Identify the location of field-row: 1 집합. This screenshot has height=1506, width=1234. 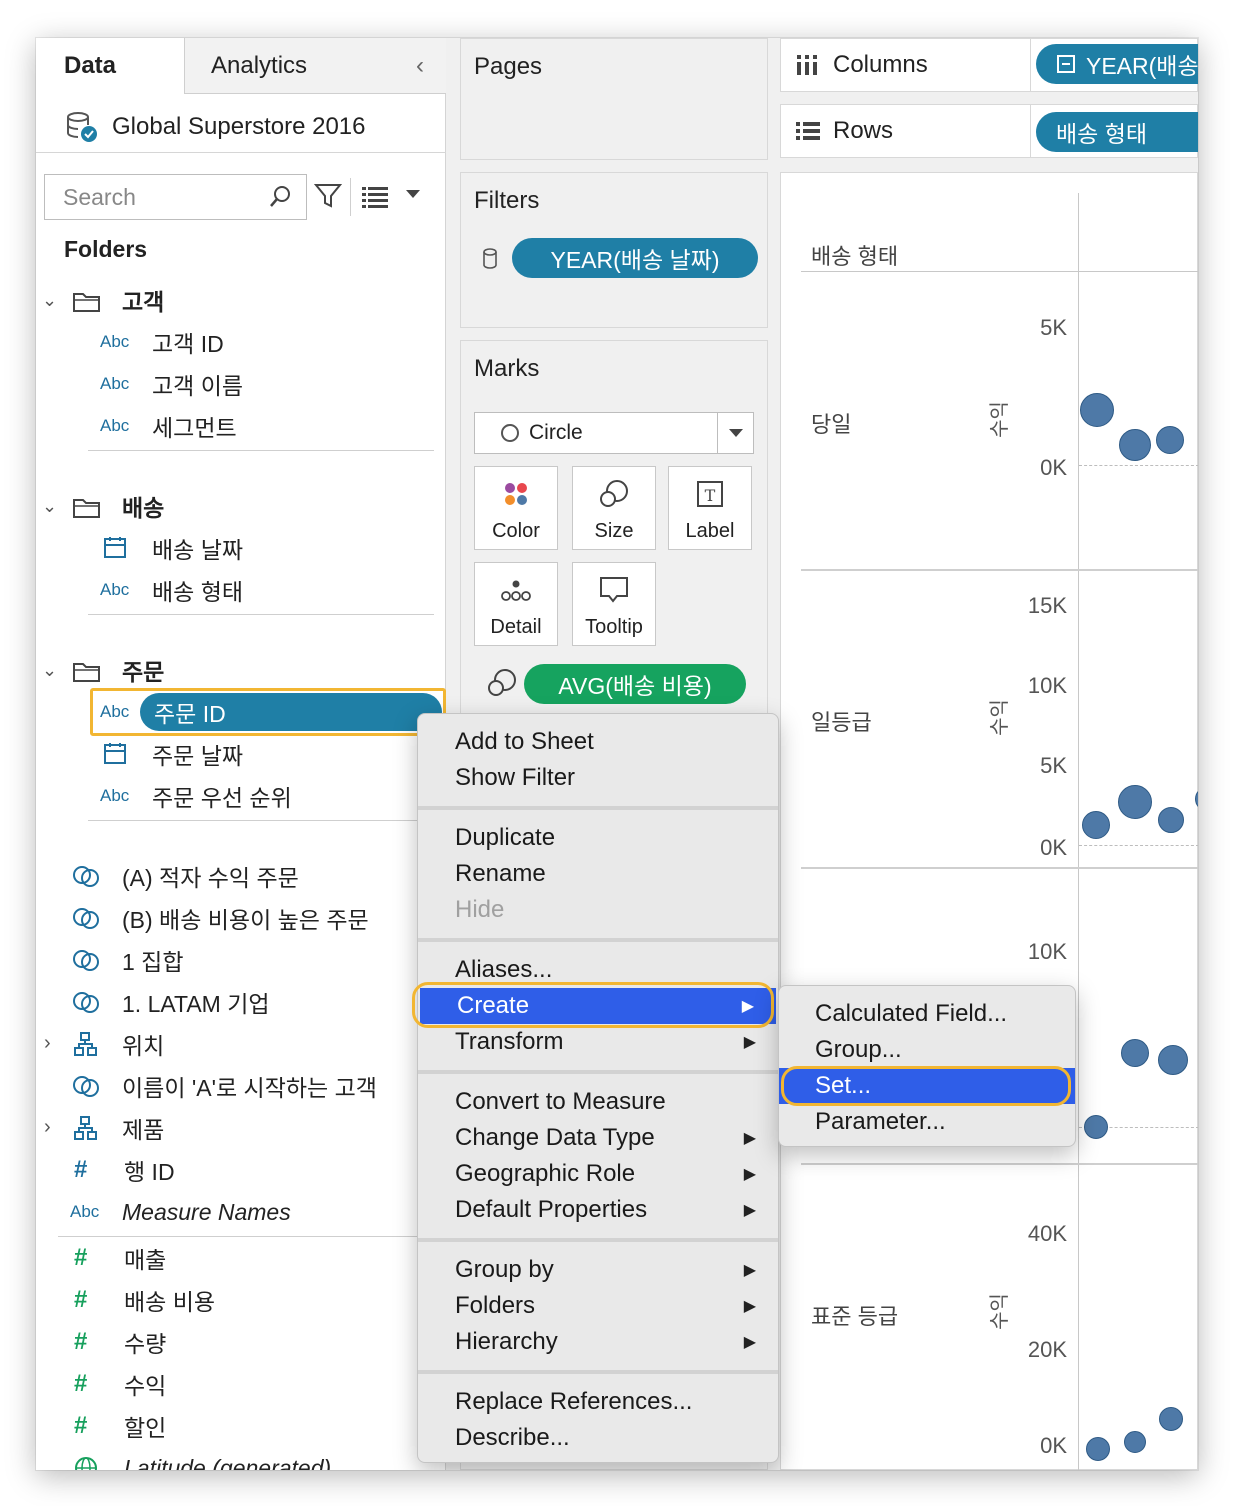
(128, 960).